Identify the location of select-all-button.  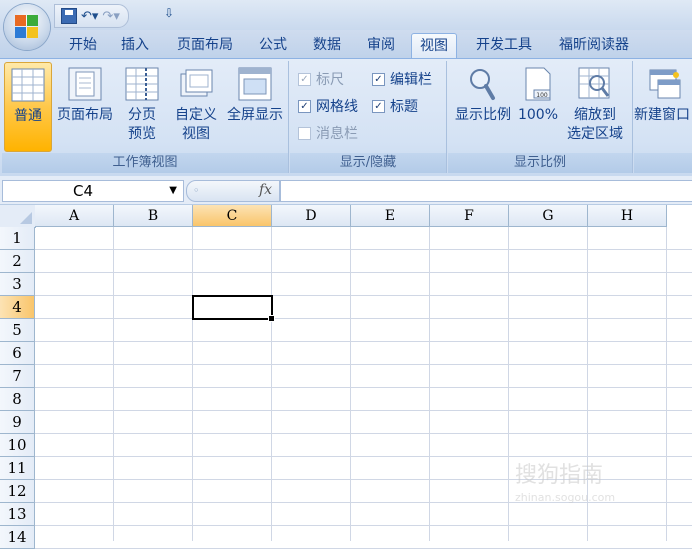
(18, 216).